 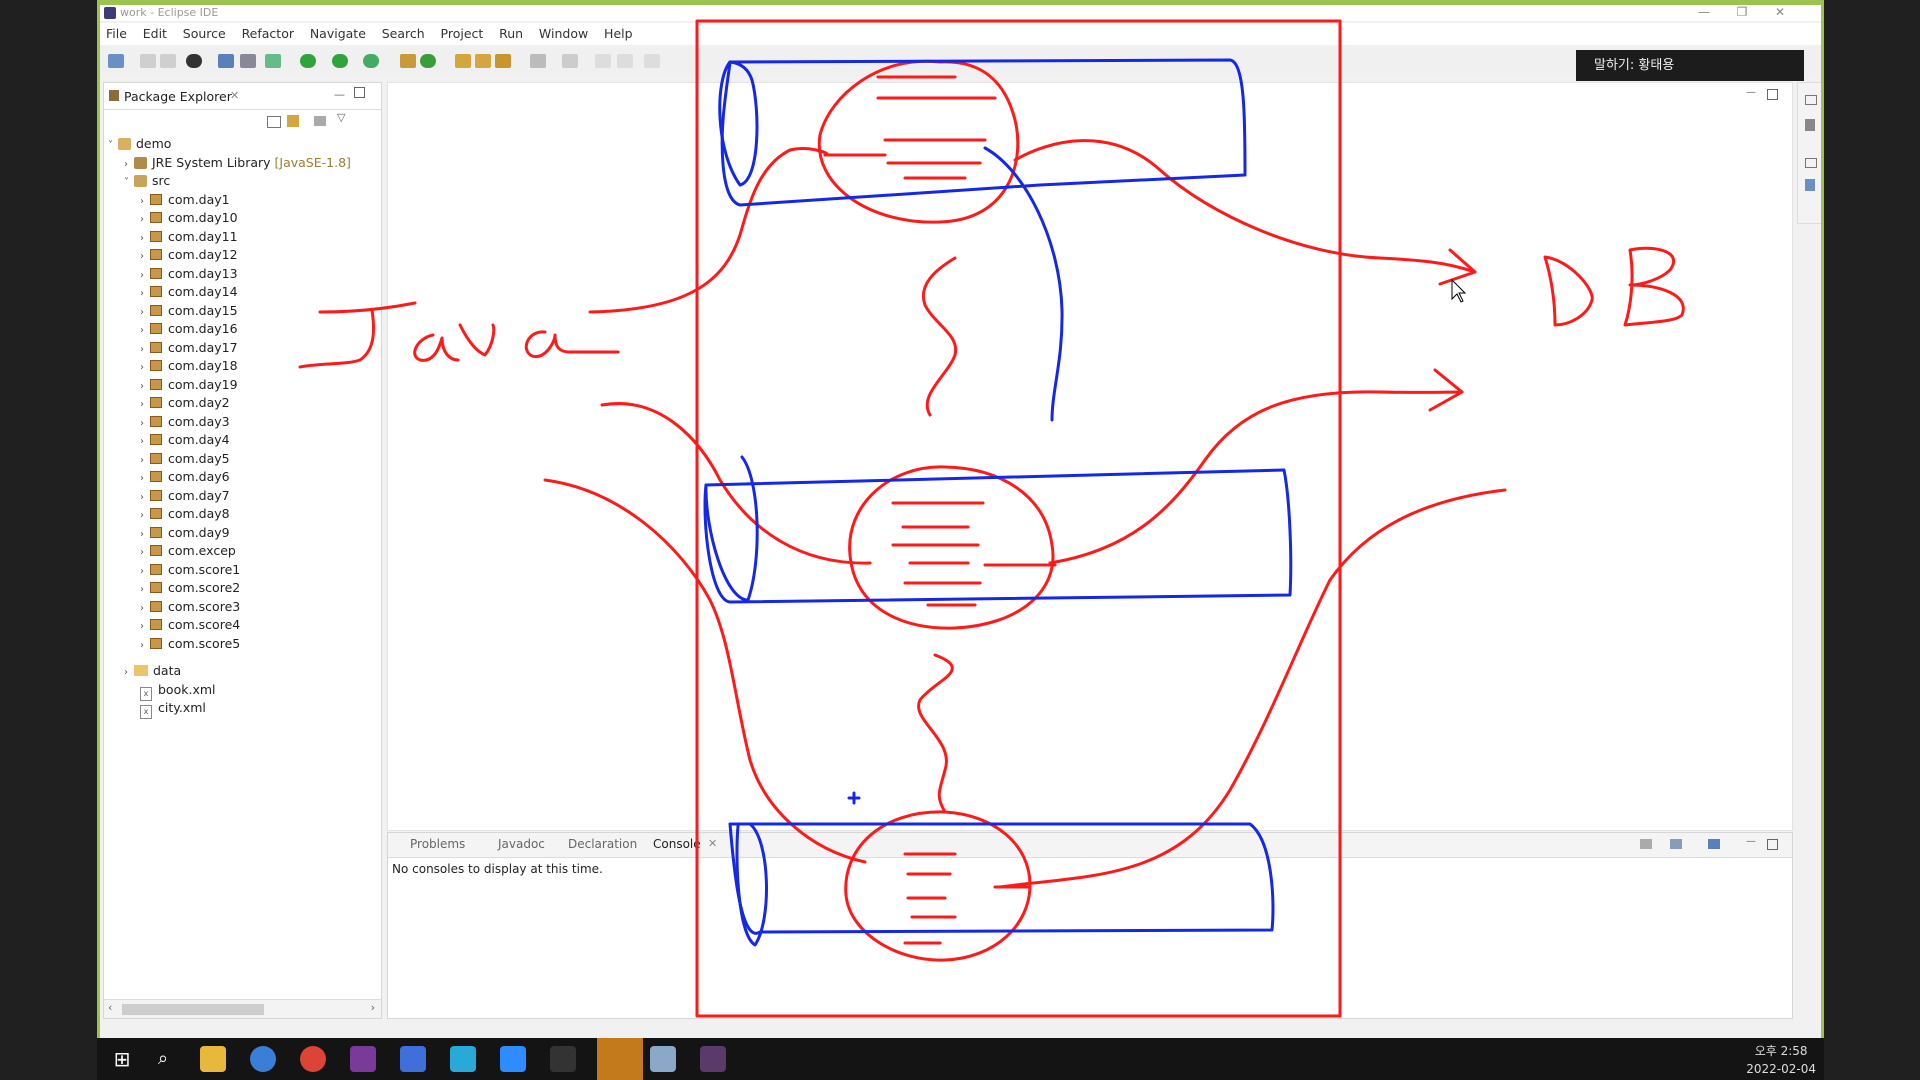 What do you see at coordinates (513, 1059) in the screenshot?
I see `zoom-icon` at bounding box center [513, 1059].